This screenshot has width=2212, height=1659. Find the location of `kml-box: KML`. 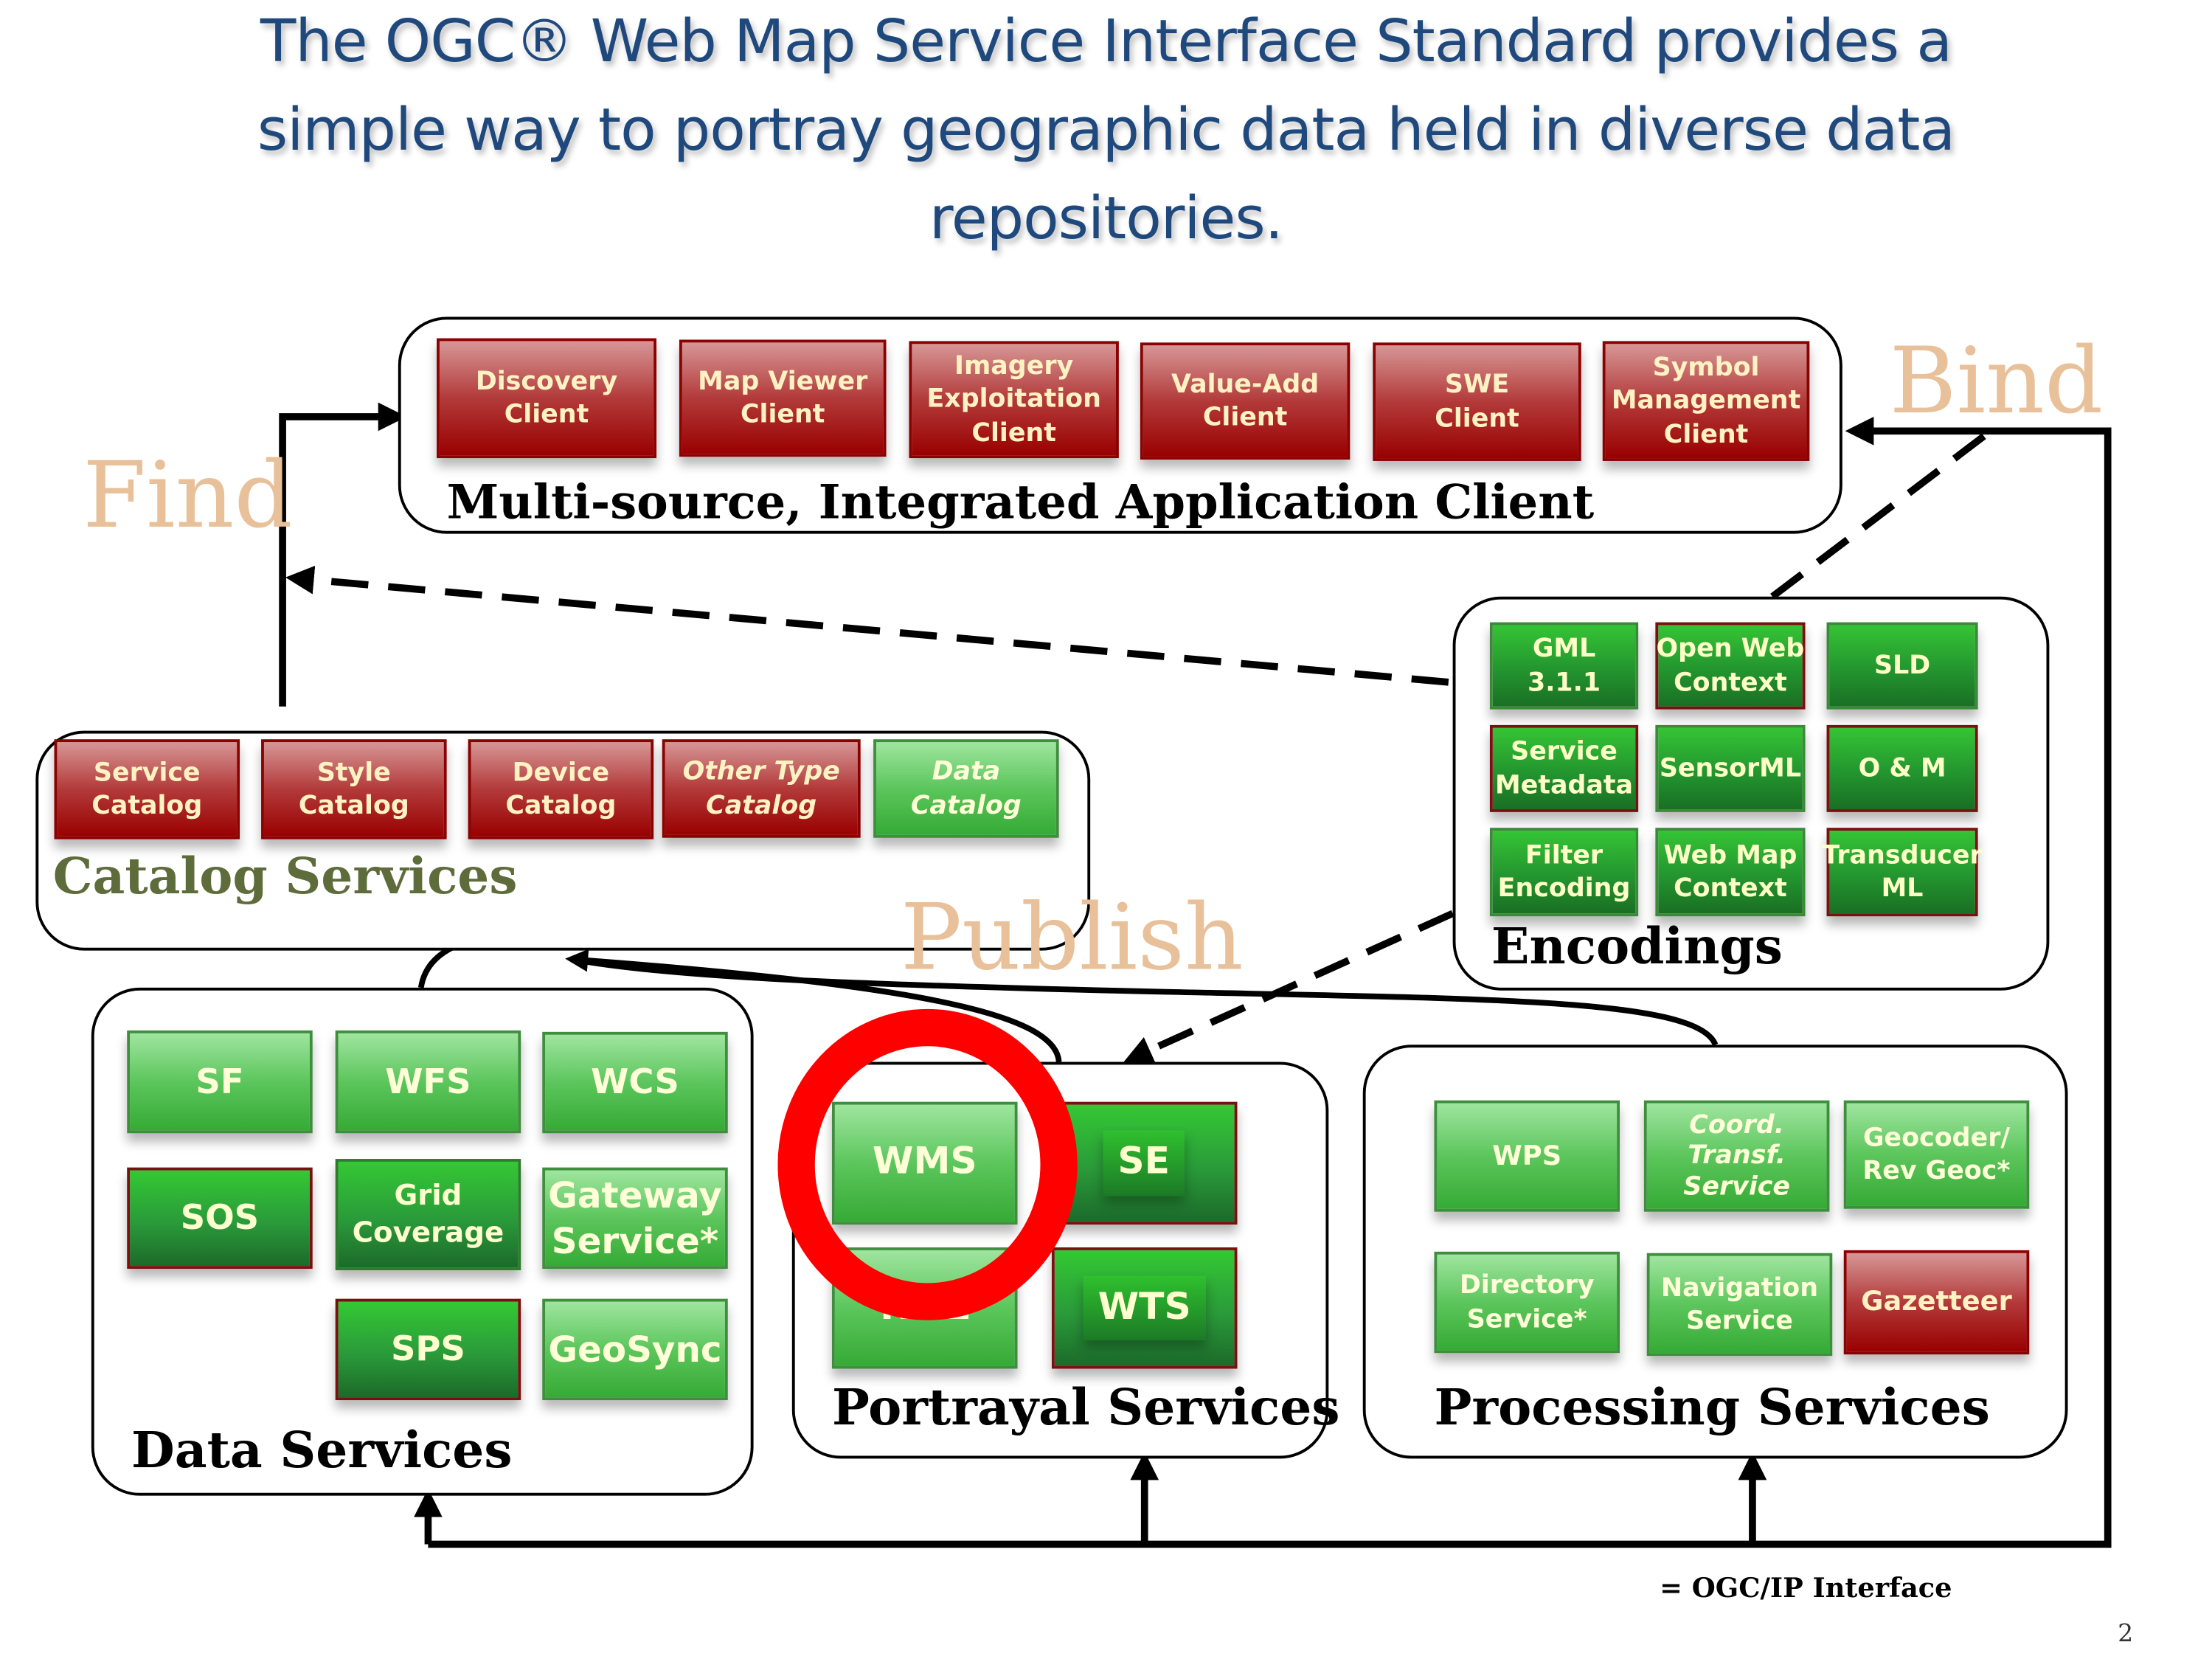

kml-box: KML is located at coordinates (925, 1308).